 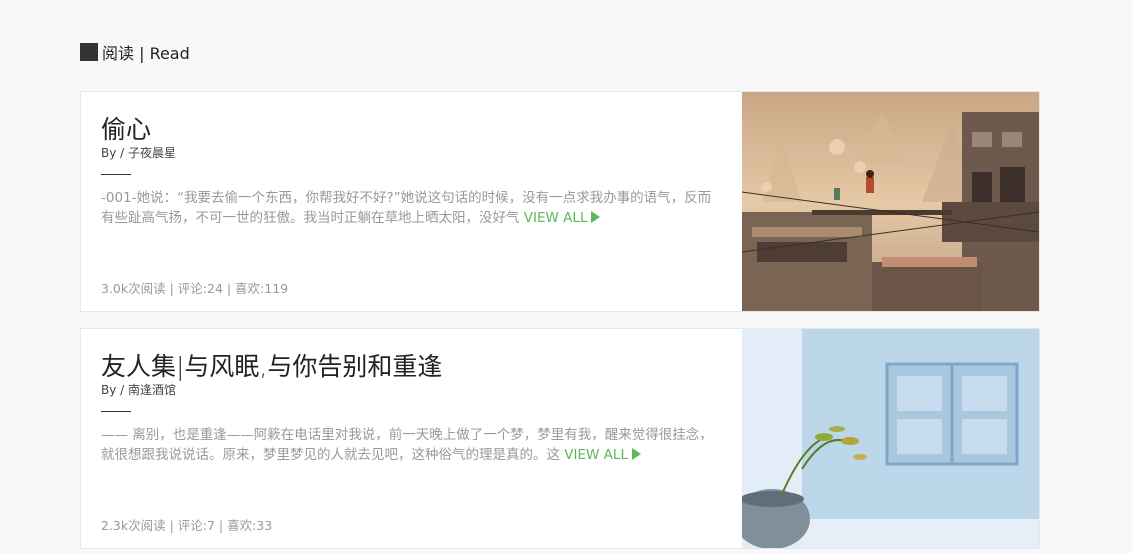 What do you see at coordinates (126, 128) in the screenshot?
I see `article-title: 偷心` at bounding box center [126, 128].